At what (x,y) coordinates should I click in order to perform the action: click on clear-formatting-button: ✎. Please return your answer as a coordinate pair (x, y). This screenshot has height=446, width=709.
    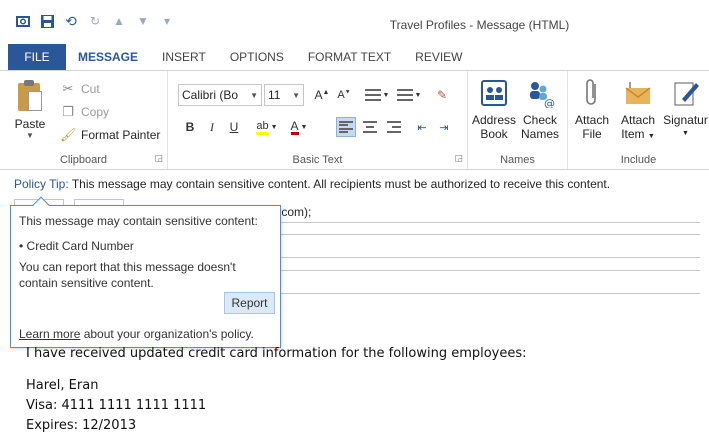
    Looking at the image, I should click on (442, 95).